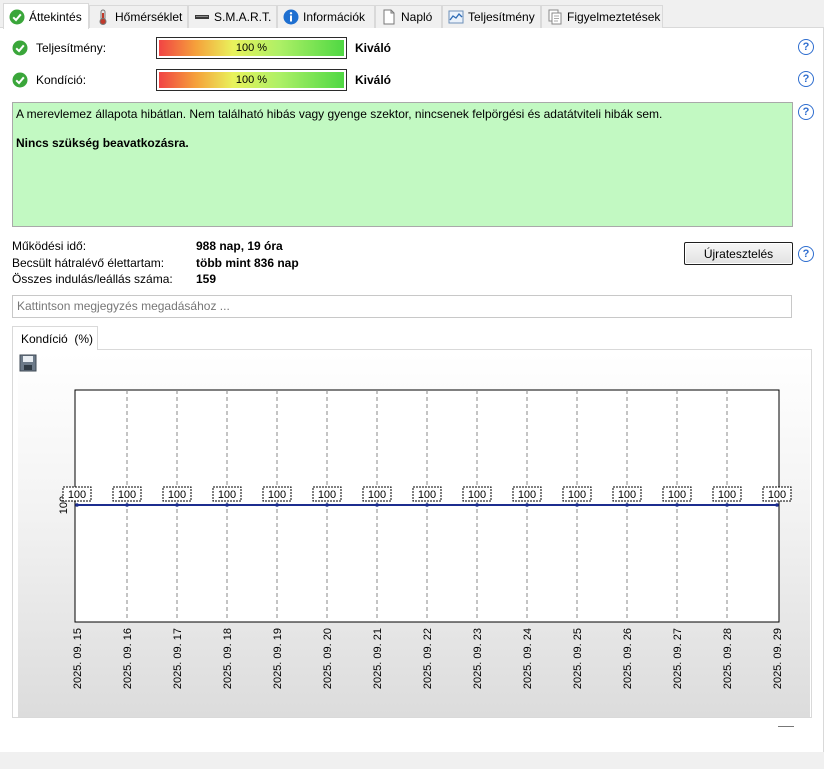 This screenshot has height=769, width=824. I want to click on info-value-start-stop: 159, so click(206, 279).